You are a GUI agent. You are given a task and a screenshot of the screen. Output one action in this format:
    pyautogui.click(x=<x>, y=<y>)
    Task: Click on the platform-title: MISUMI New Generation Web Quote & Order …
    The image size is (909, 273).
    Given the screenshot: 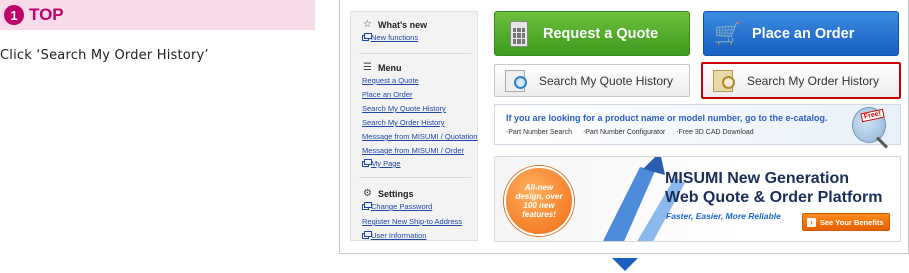 What is the action you would take?
    pyautogui.click(x=774, y=188)
    